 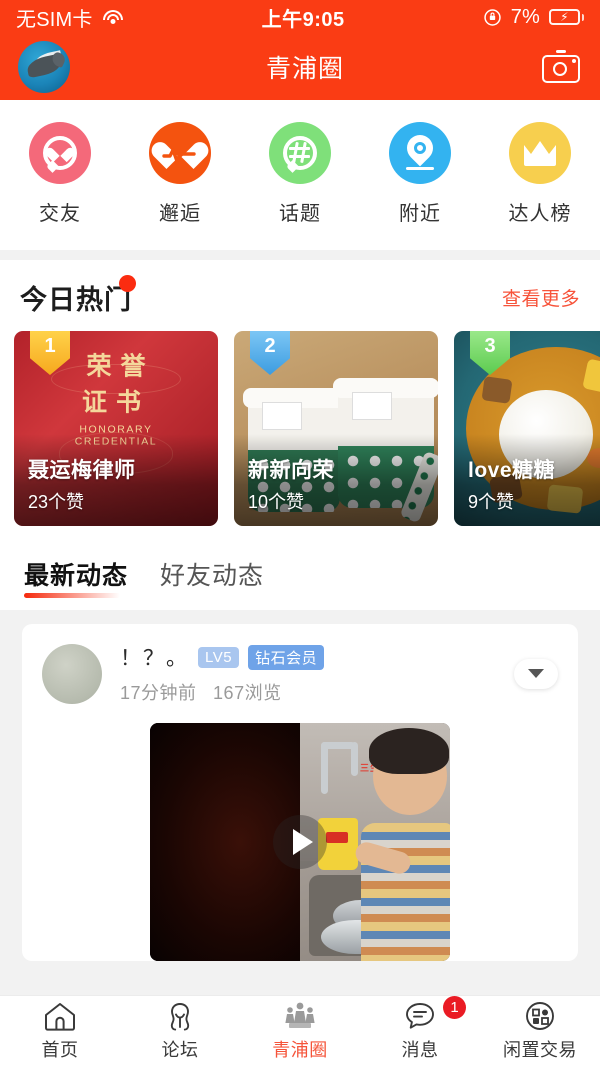 I want to click on hot-card: 3 love糖糖 9个赞, so click(x=527, y=428).